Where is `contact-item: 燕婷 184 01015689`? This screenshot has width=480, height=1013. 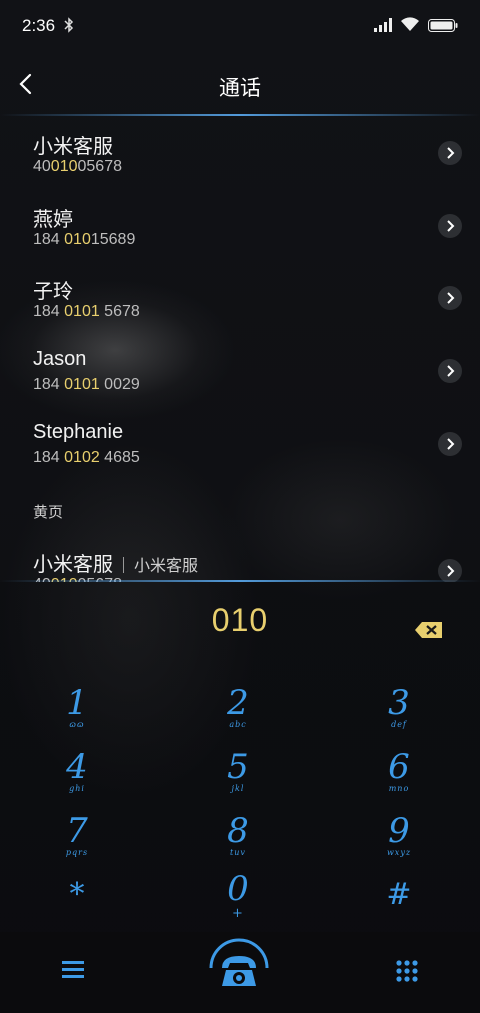
contact-item: 燕婷 184 01015689 is located at coordinates (240, 225).